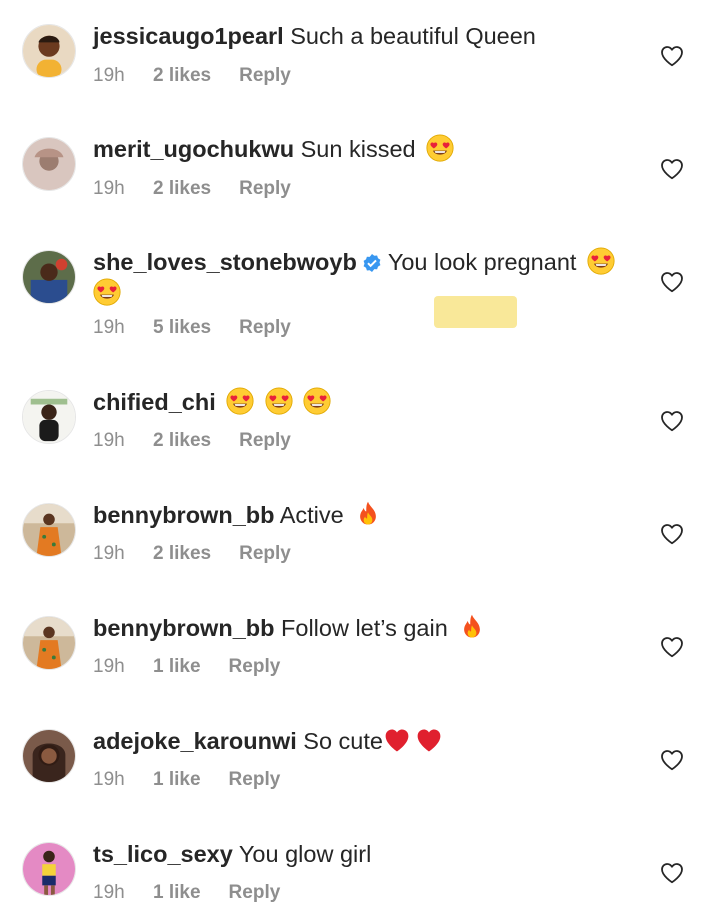 Image resolution: width=720 pixels, height=919 pixels. What do you see at coordinates (305, 854) in the screenshot?
I see `comment-text: You glow girl` at bounding box center [305, 854].